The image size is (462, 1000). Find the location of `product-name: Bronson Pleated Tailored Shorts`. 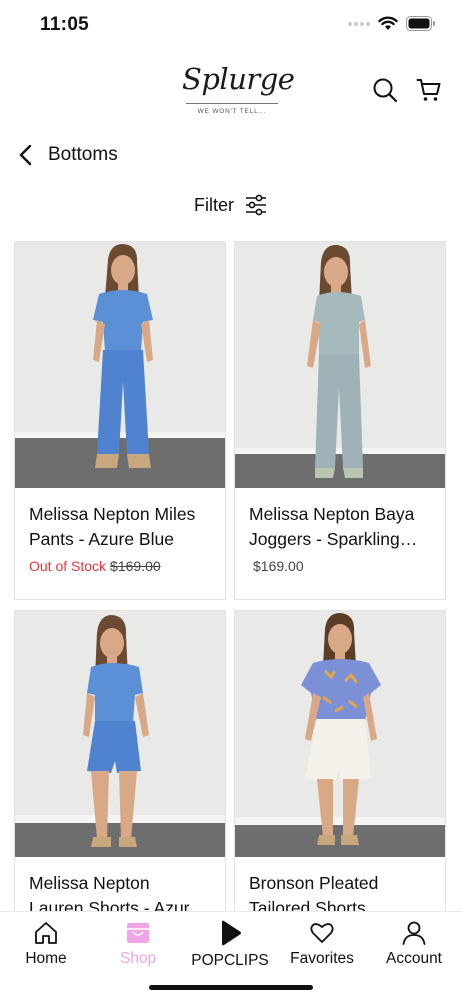

product-name: Bronson Pleated Tailored Shorts is located at coordinates (340, 891).